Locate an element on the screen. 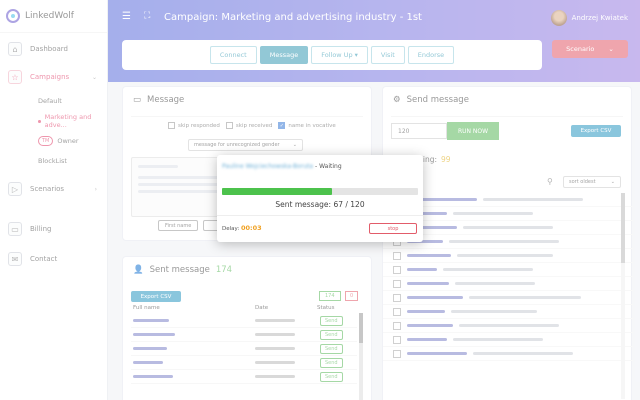 This screenshot has height=400, width=640. stop-button: stop is located at coordinates (393, 228).